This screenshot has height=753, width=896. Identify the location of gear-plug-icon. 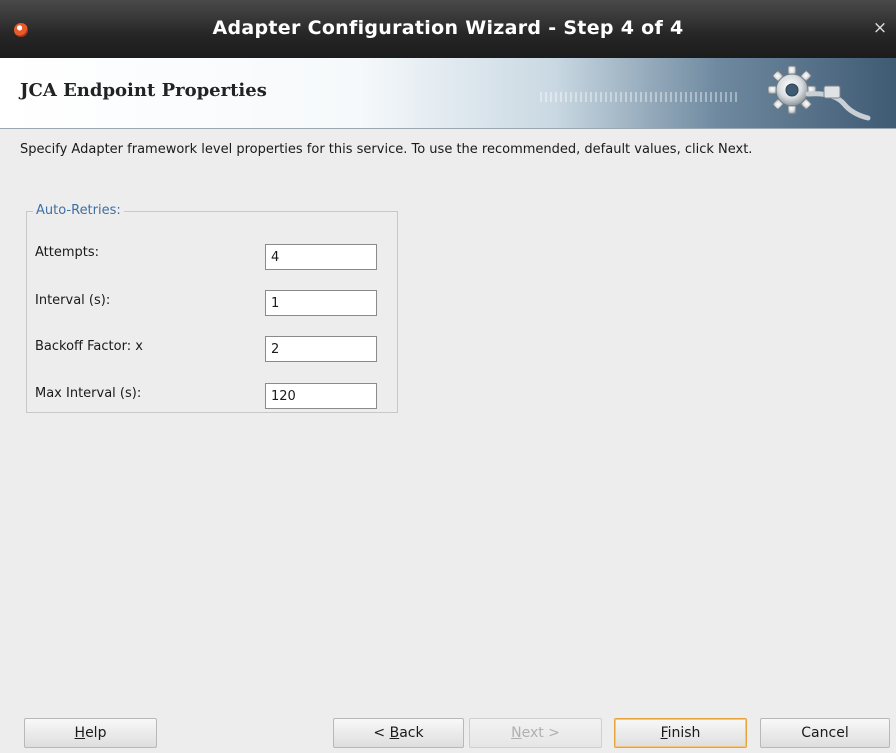
(819, 93).